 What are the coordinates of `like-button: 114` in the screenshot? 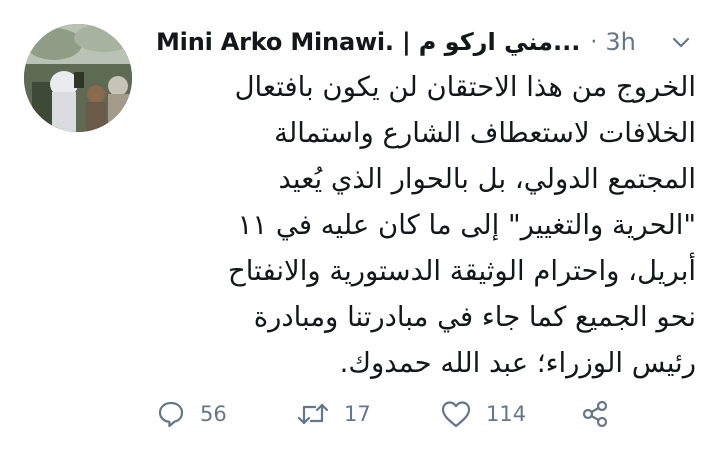 It's located at (483, 414).